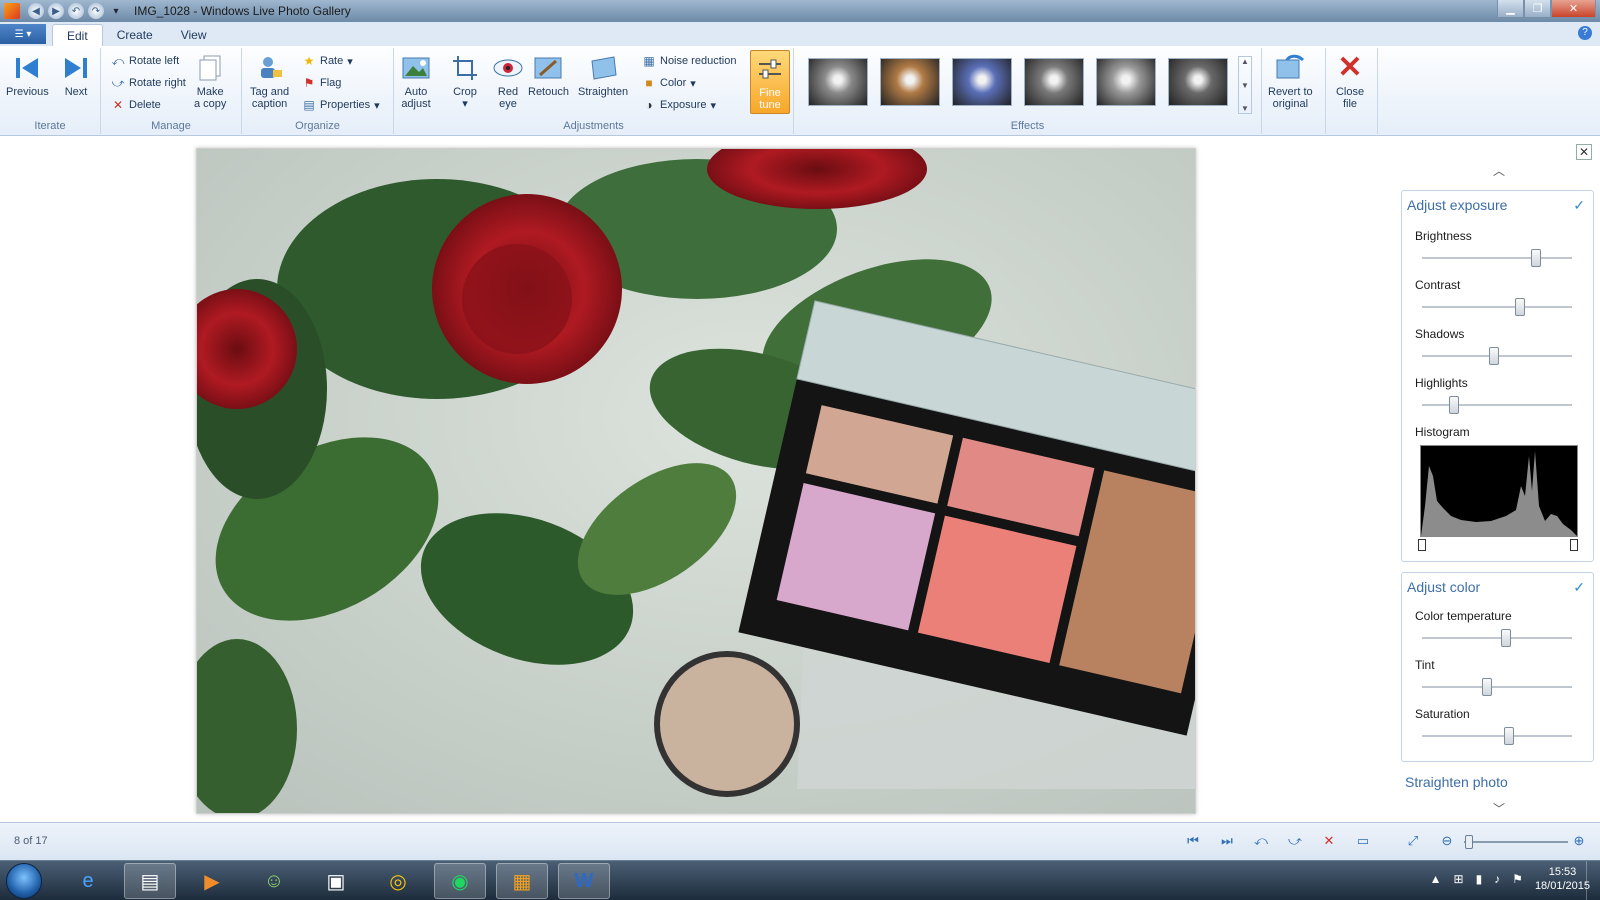 The height and width of the screenshot is (900, 1600). Describe the element at coordinates (1457, 205) in the screenshot. I see `adjust-exposure-title: Adjust exposure` at that location.